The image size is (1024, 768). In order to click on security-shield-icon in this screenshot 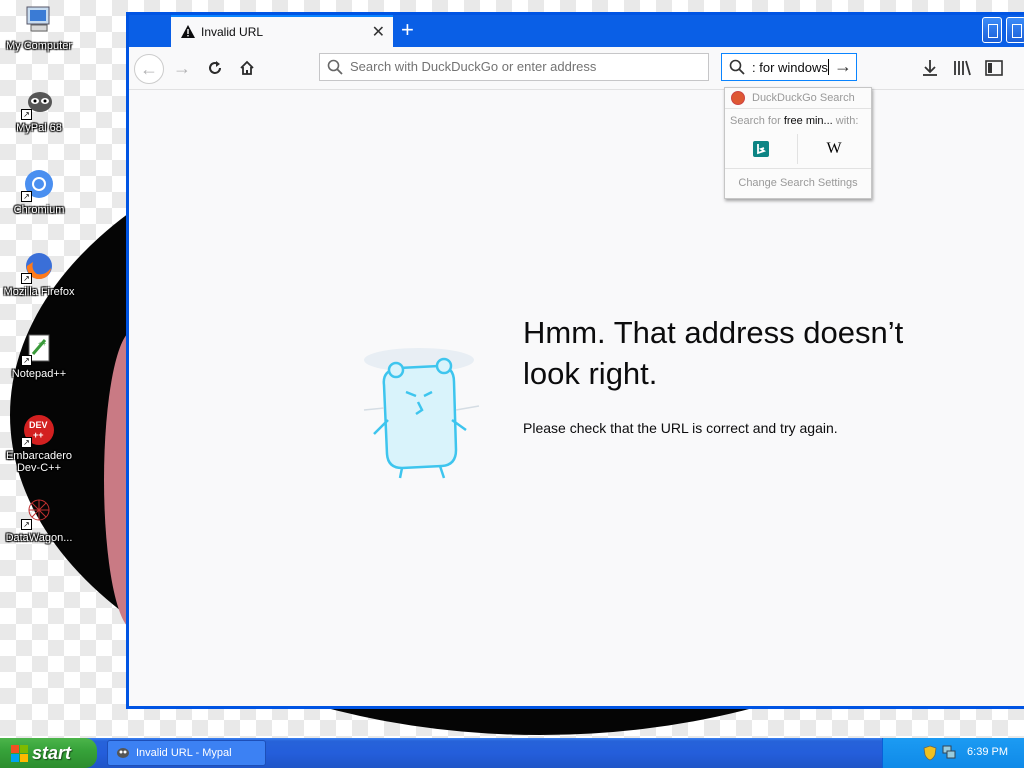, I will do `click(930, 753)`.